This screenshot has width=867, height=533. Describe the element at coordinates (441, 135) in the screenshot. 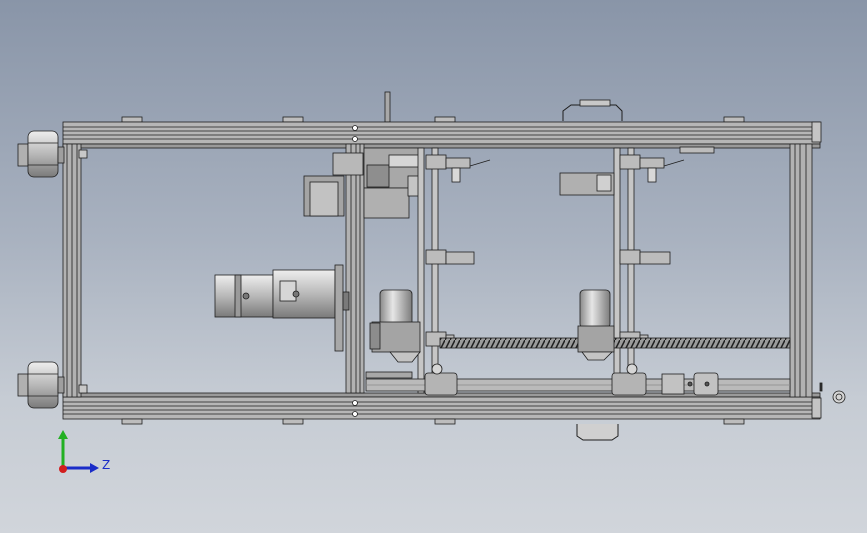

I see `top-rail` at that location.